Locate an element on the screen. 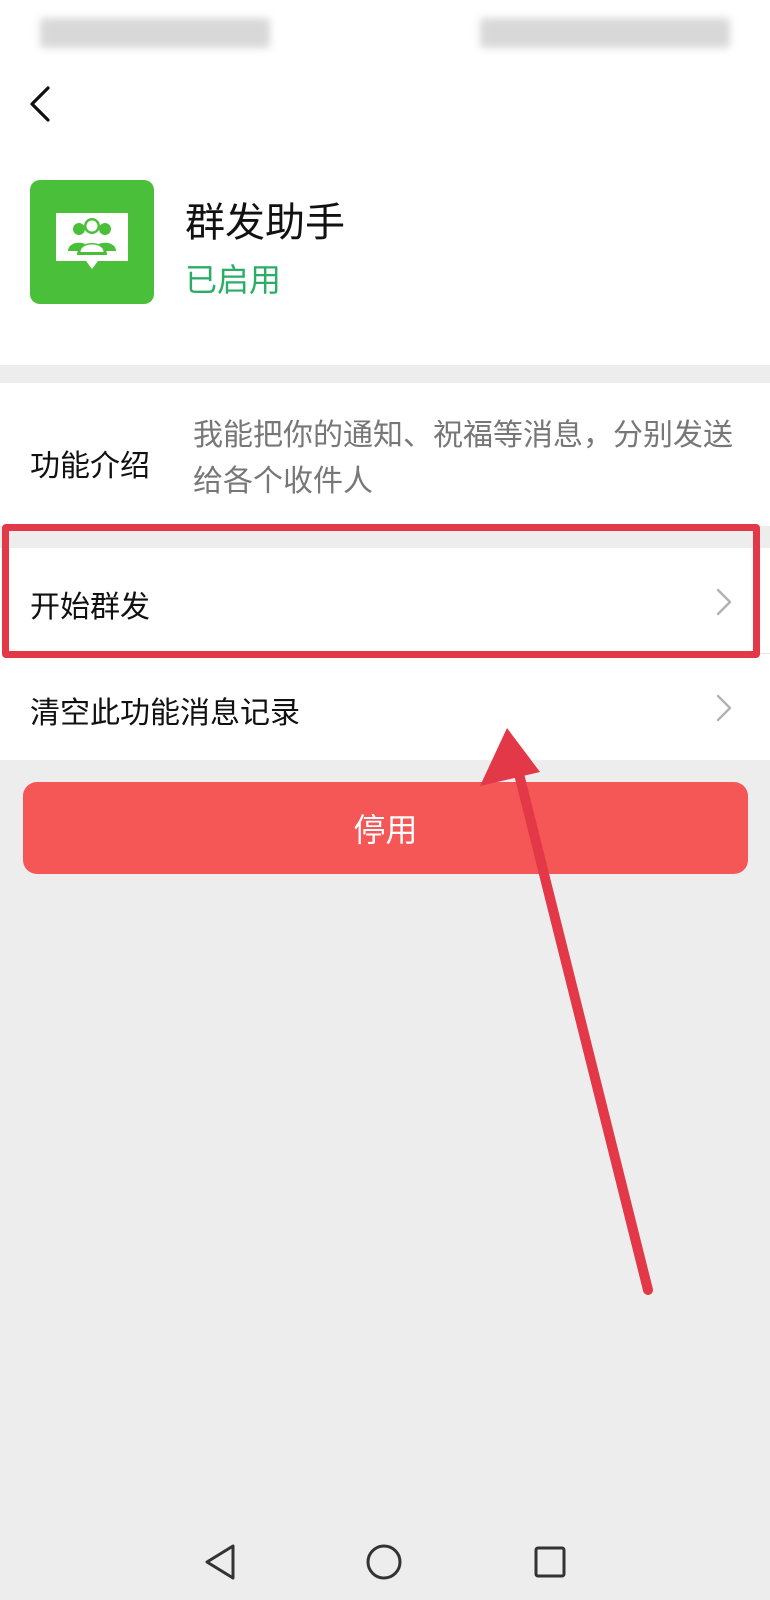  section-gap is located at coordinates (385, 374).